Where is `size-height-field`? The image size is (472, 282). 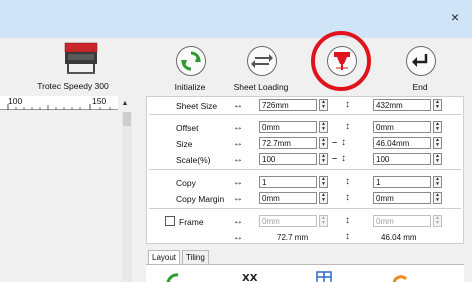 size-height-field is located at coordinates (402, 143).